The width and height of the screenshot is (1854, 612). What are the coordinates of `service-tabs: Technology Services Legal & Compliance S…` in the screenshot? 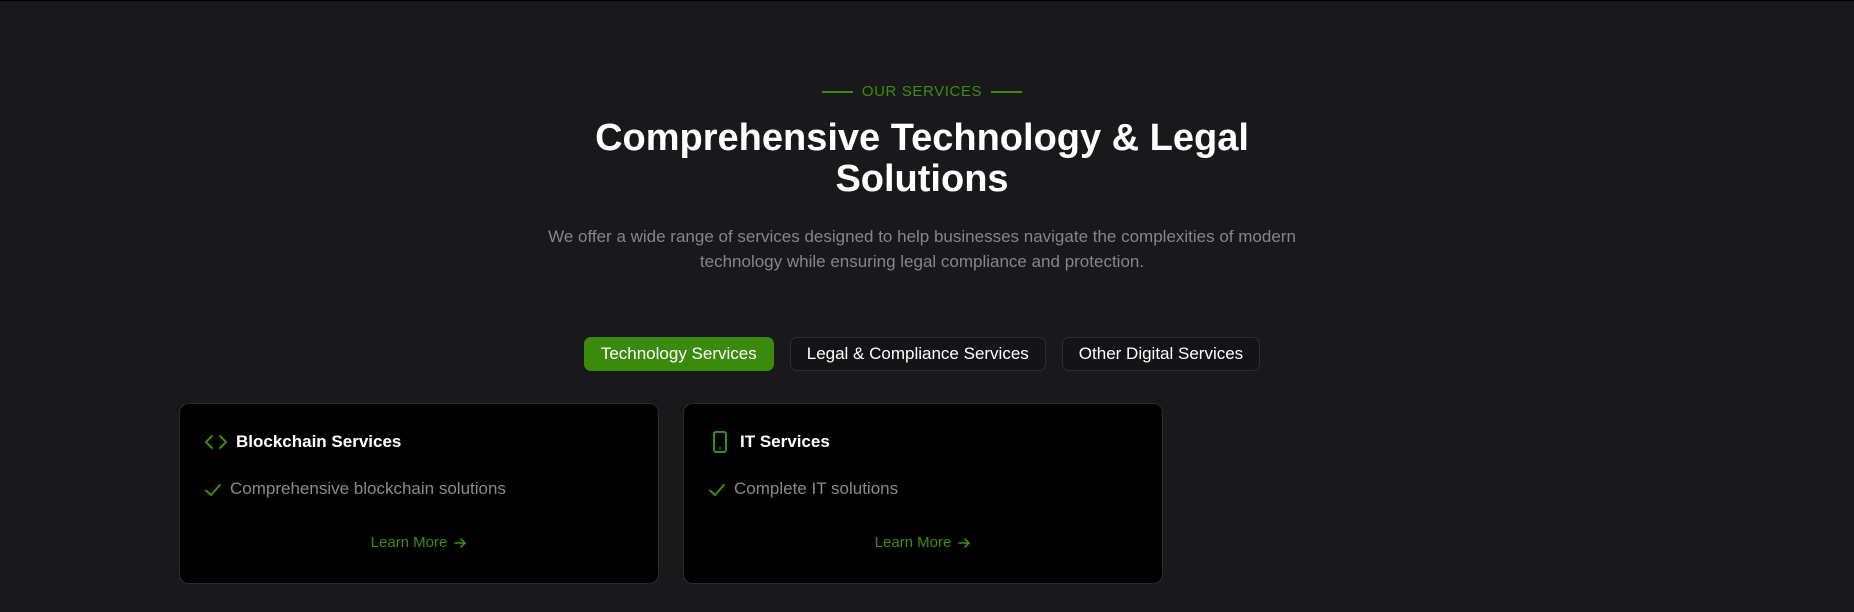 It's located at (922, 354).